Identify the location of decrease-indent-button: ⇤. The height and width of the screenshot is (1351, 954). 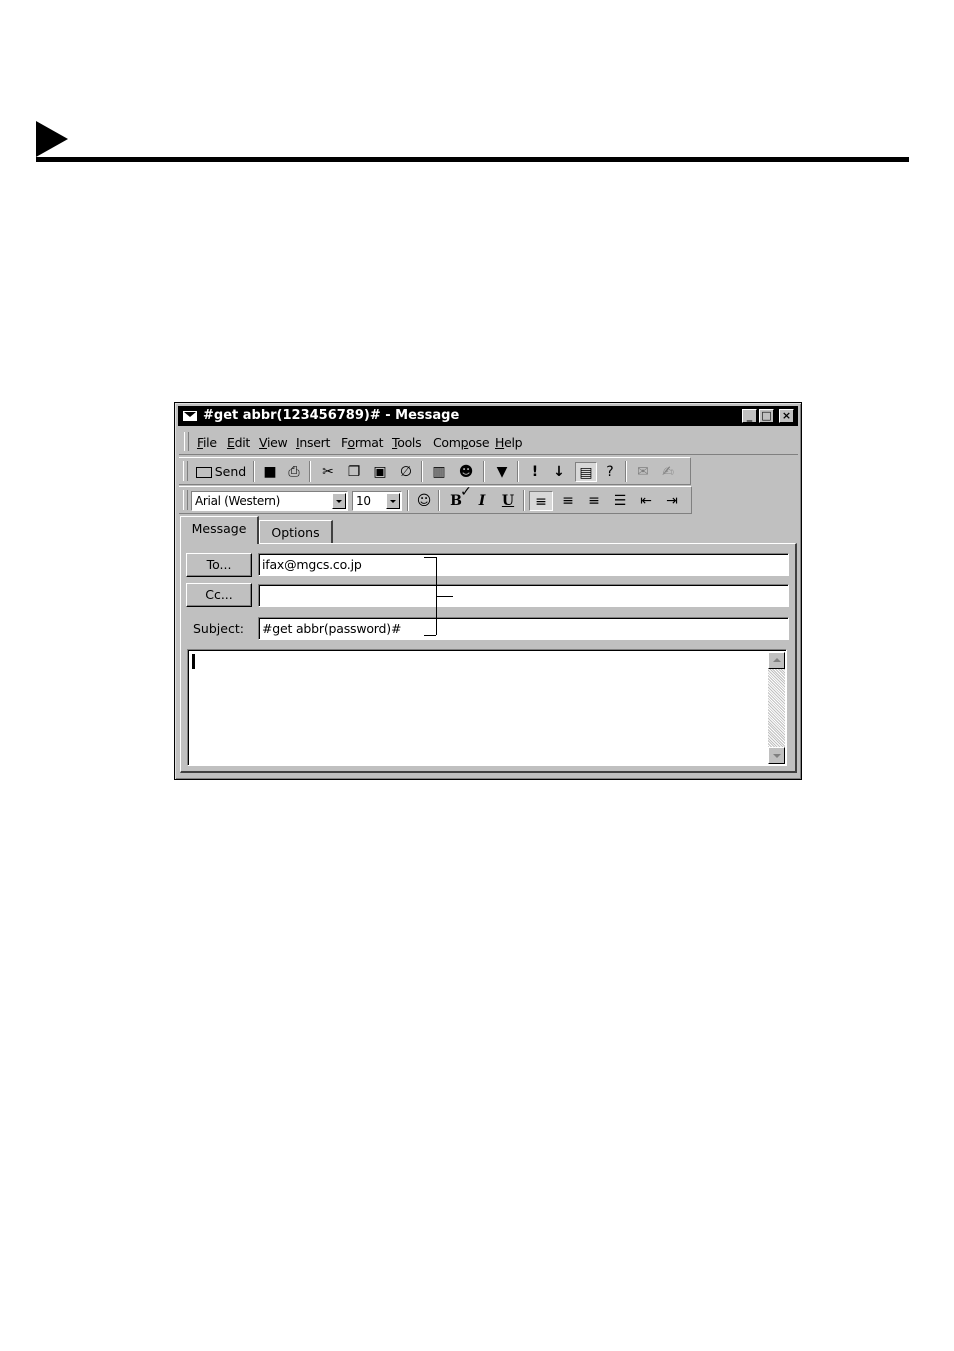
(646, 501).